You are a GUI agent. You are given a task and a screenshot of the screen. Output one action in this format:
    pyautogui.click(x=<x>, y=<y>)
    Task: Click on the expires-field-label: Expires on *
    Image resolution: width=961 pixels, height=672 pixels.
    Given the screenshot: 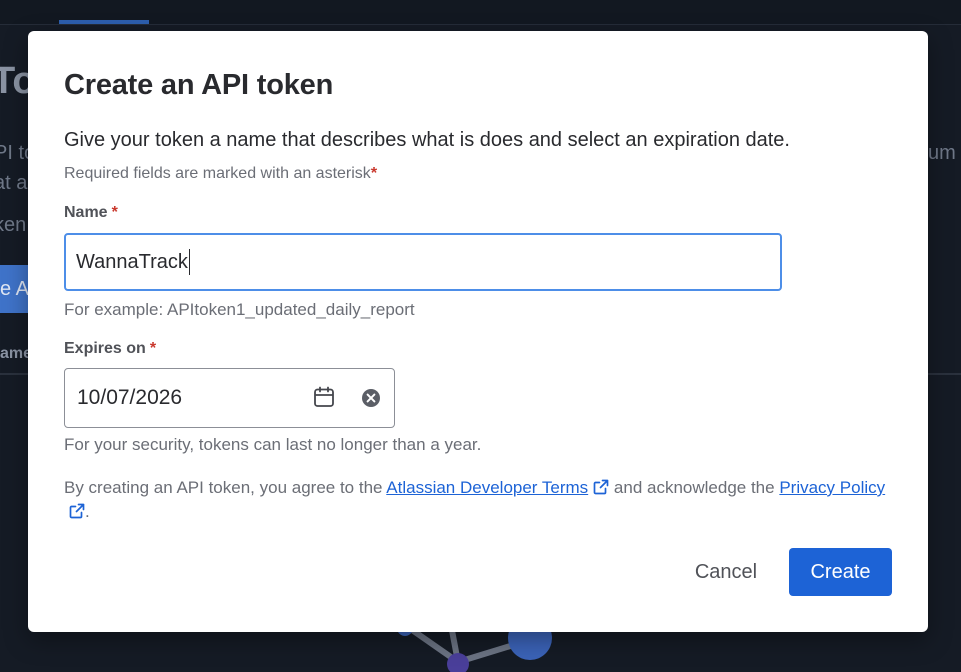 What is the action you would take?
    pyautogui.click(x=110, y=349)
    